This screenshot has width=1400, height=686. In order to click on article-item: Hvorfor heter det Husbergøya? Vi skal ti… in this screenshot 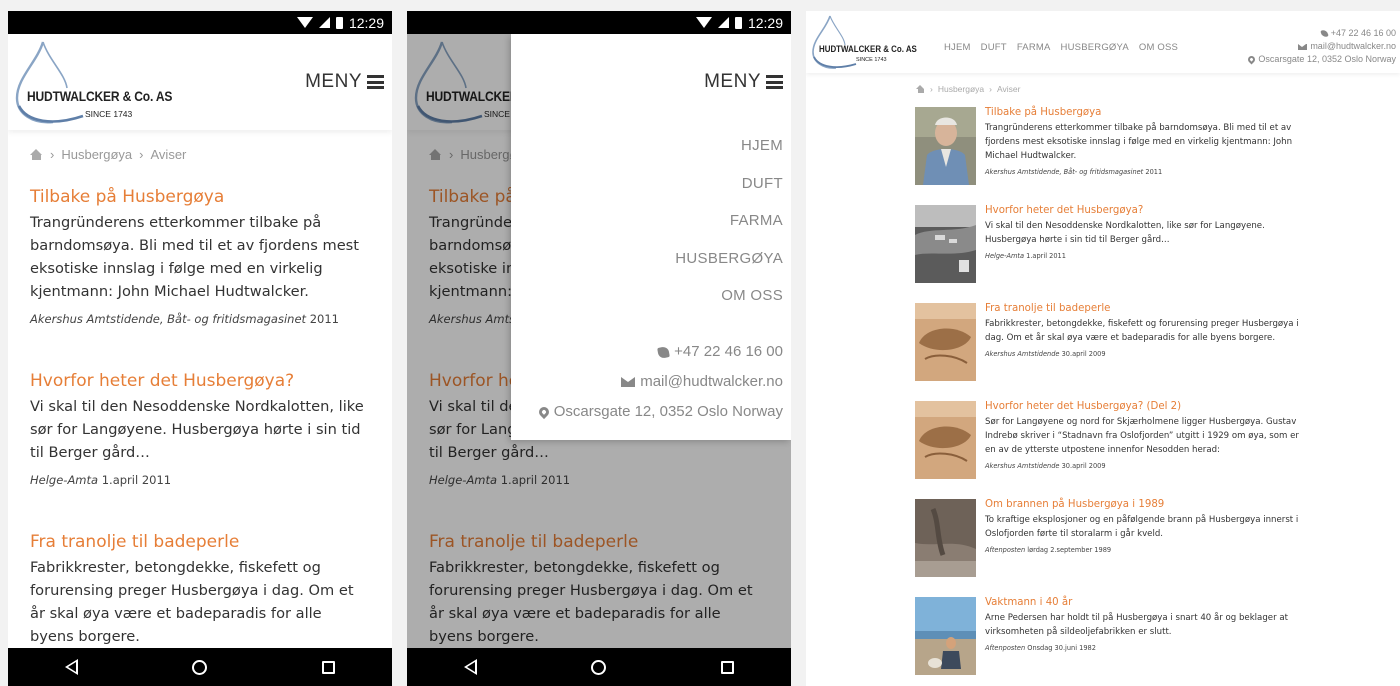, I will do `click(1110, 253)`.